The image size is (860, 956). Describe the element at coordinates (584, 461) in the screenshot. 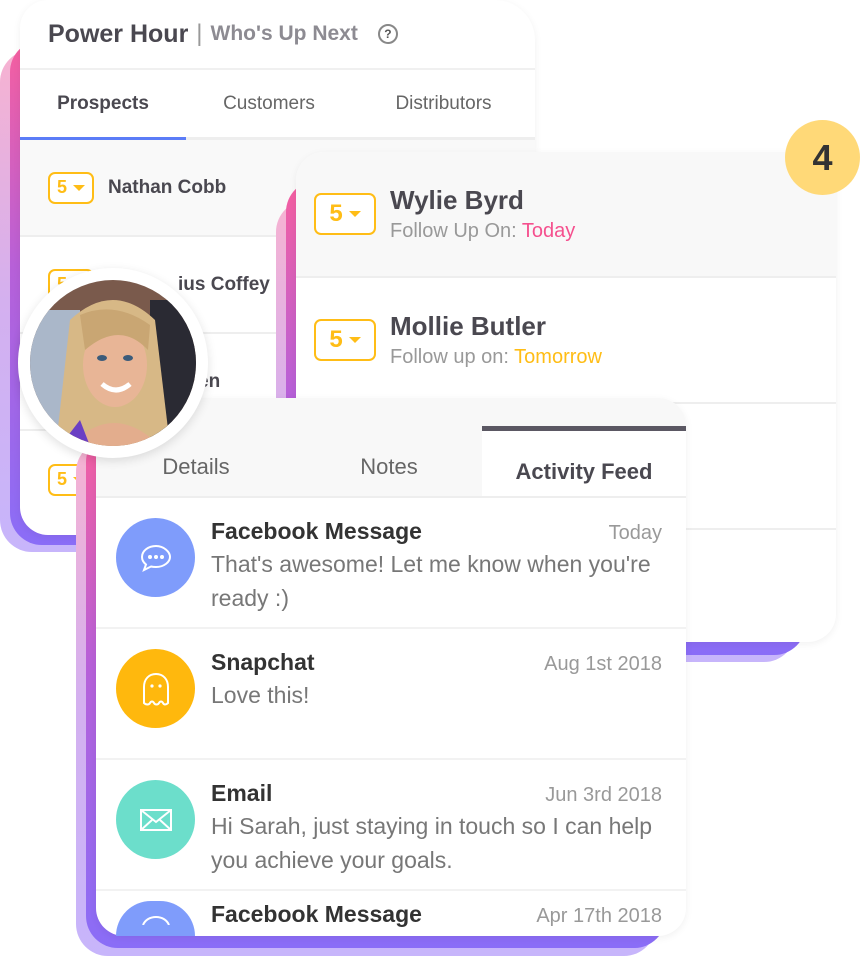

I see `tab-activity-feed: Activity Feed` at that location.